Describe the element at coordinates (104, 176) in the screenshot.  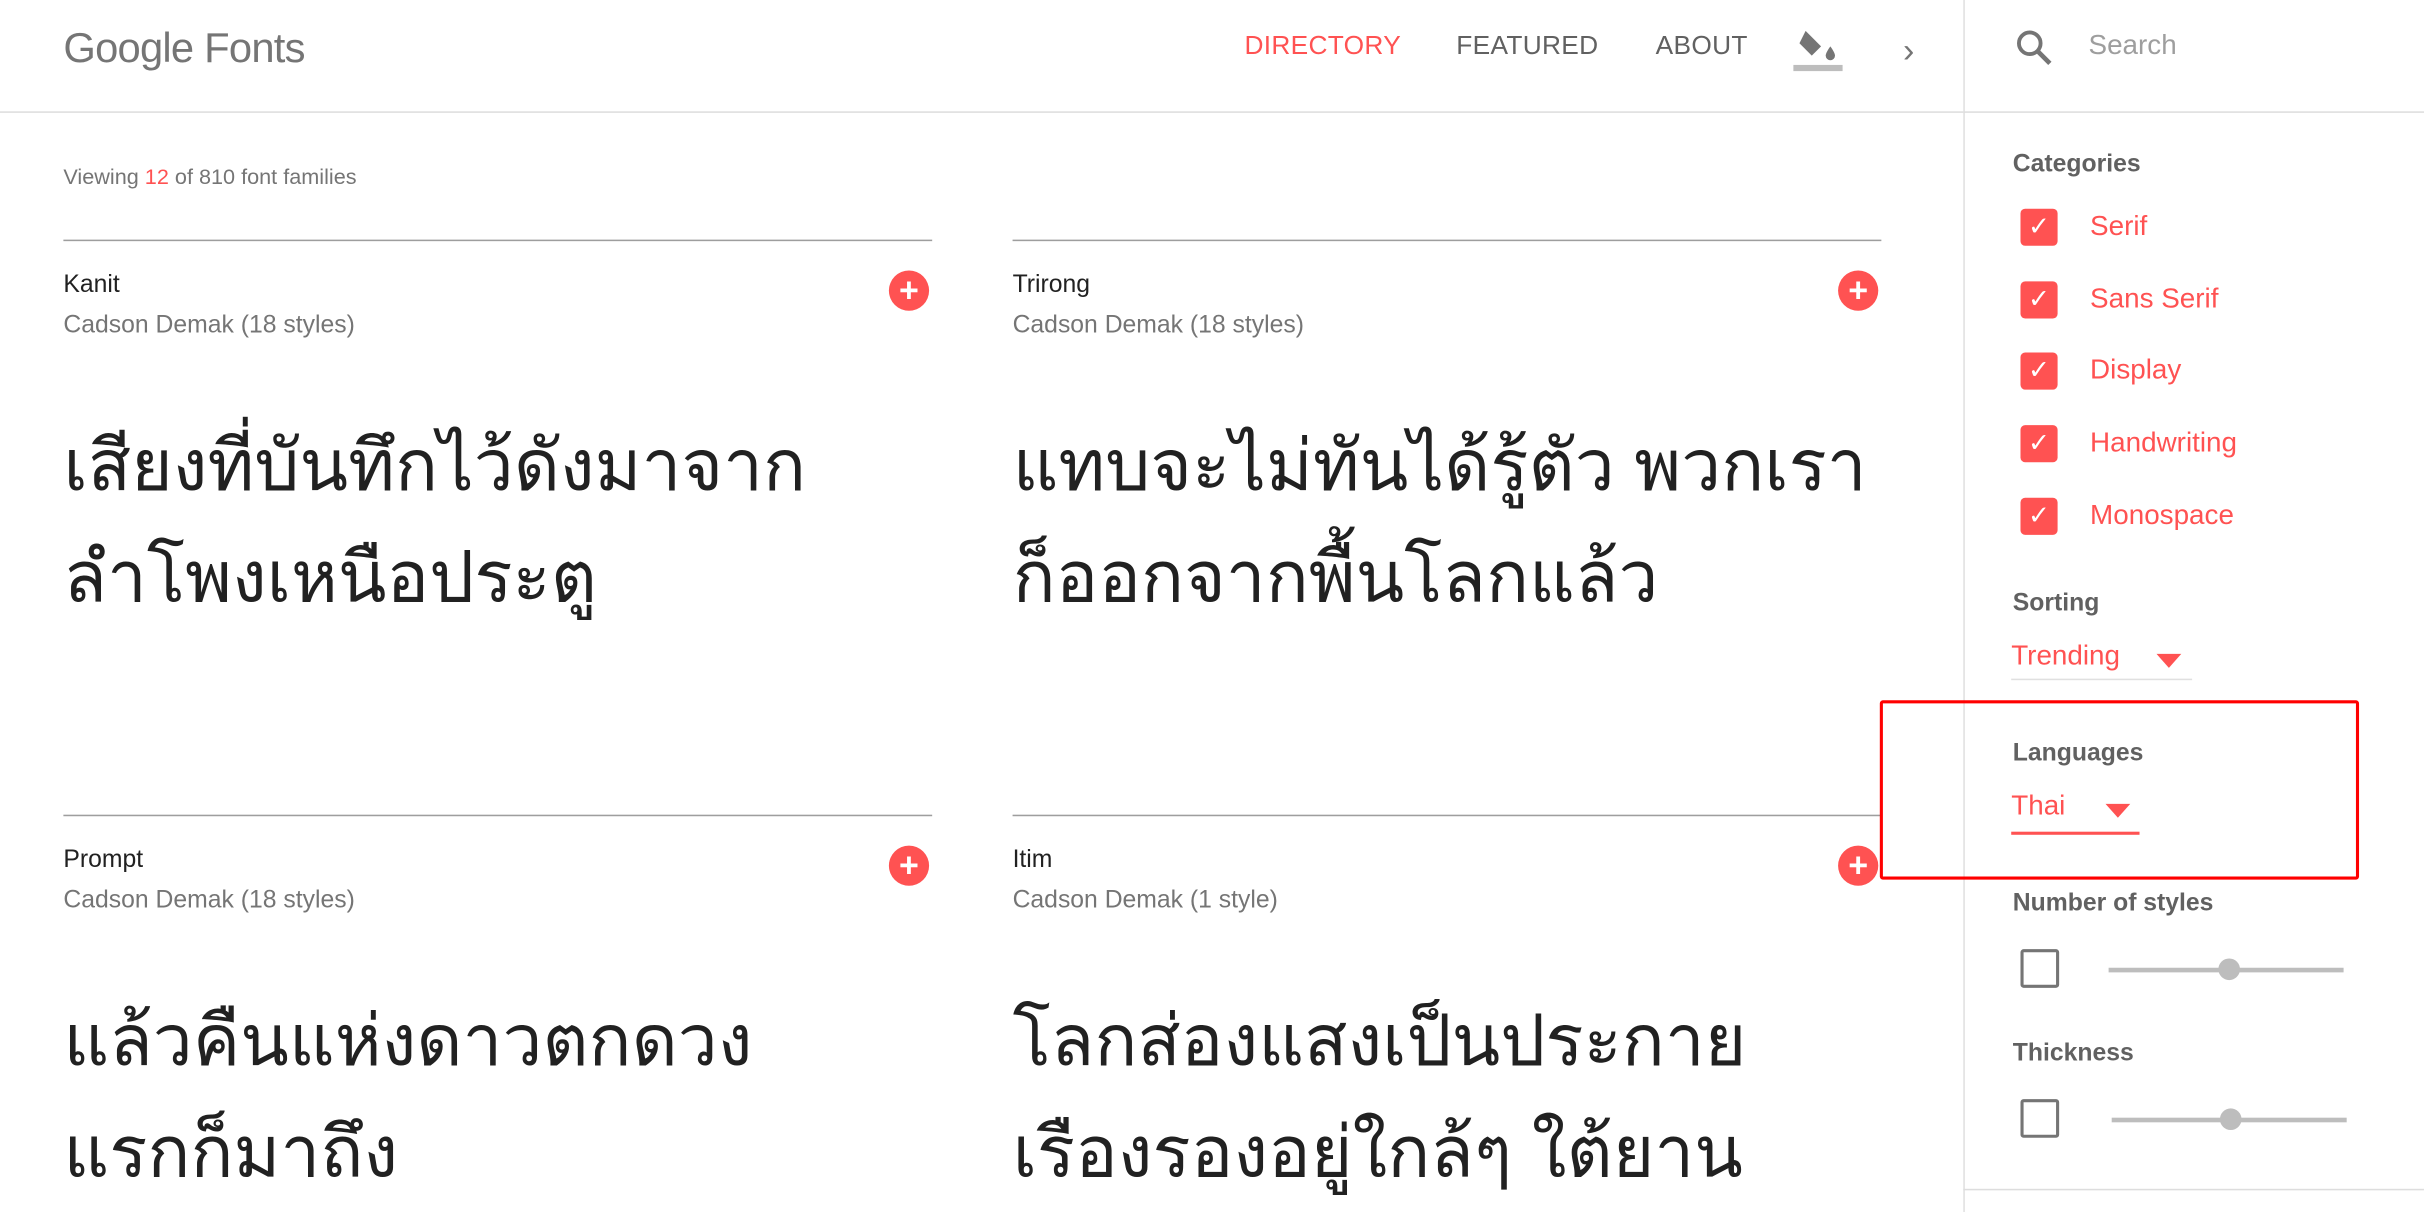
I see `viewing-prefix: Viewing` at that location.